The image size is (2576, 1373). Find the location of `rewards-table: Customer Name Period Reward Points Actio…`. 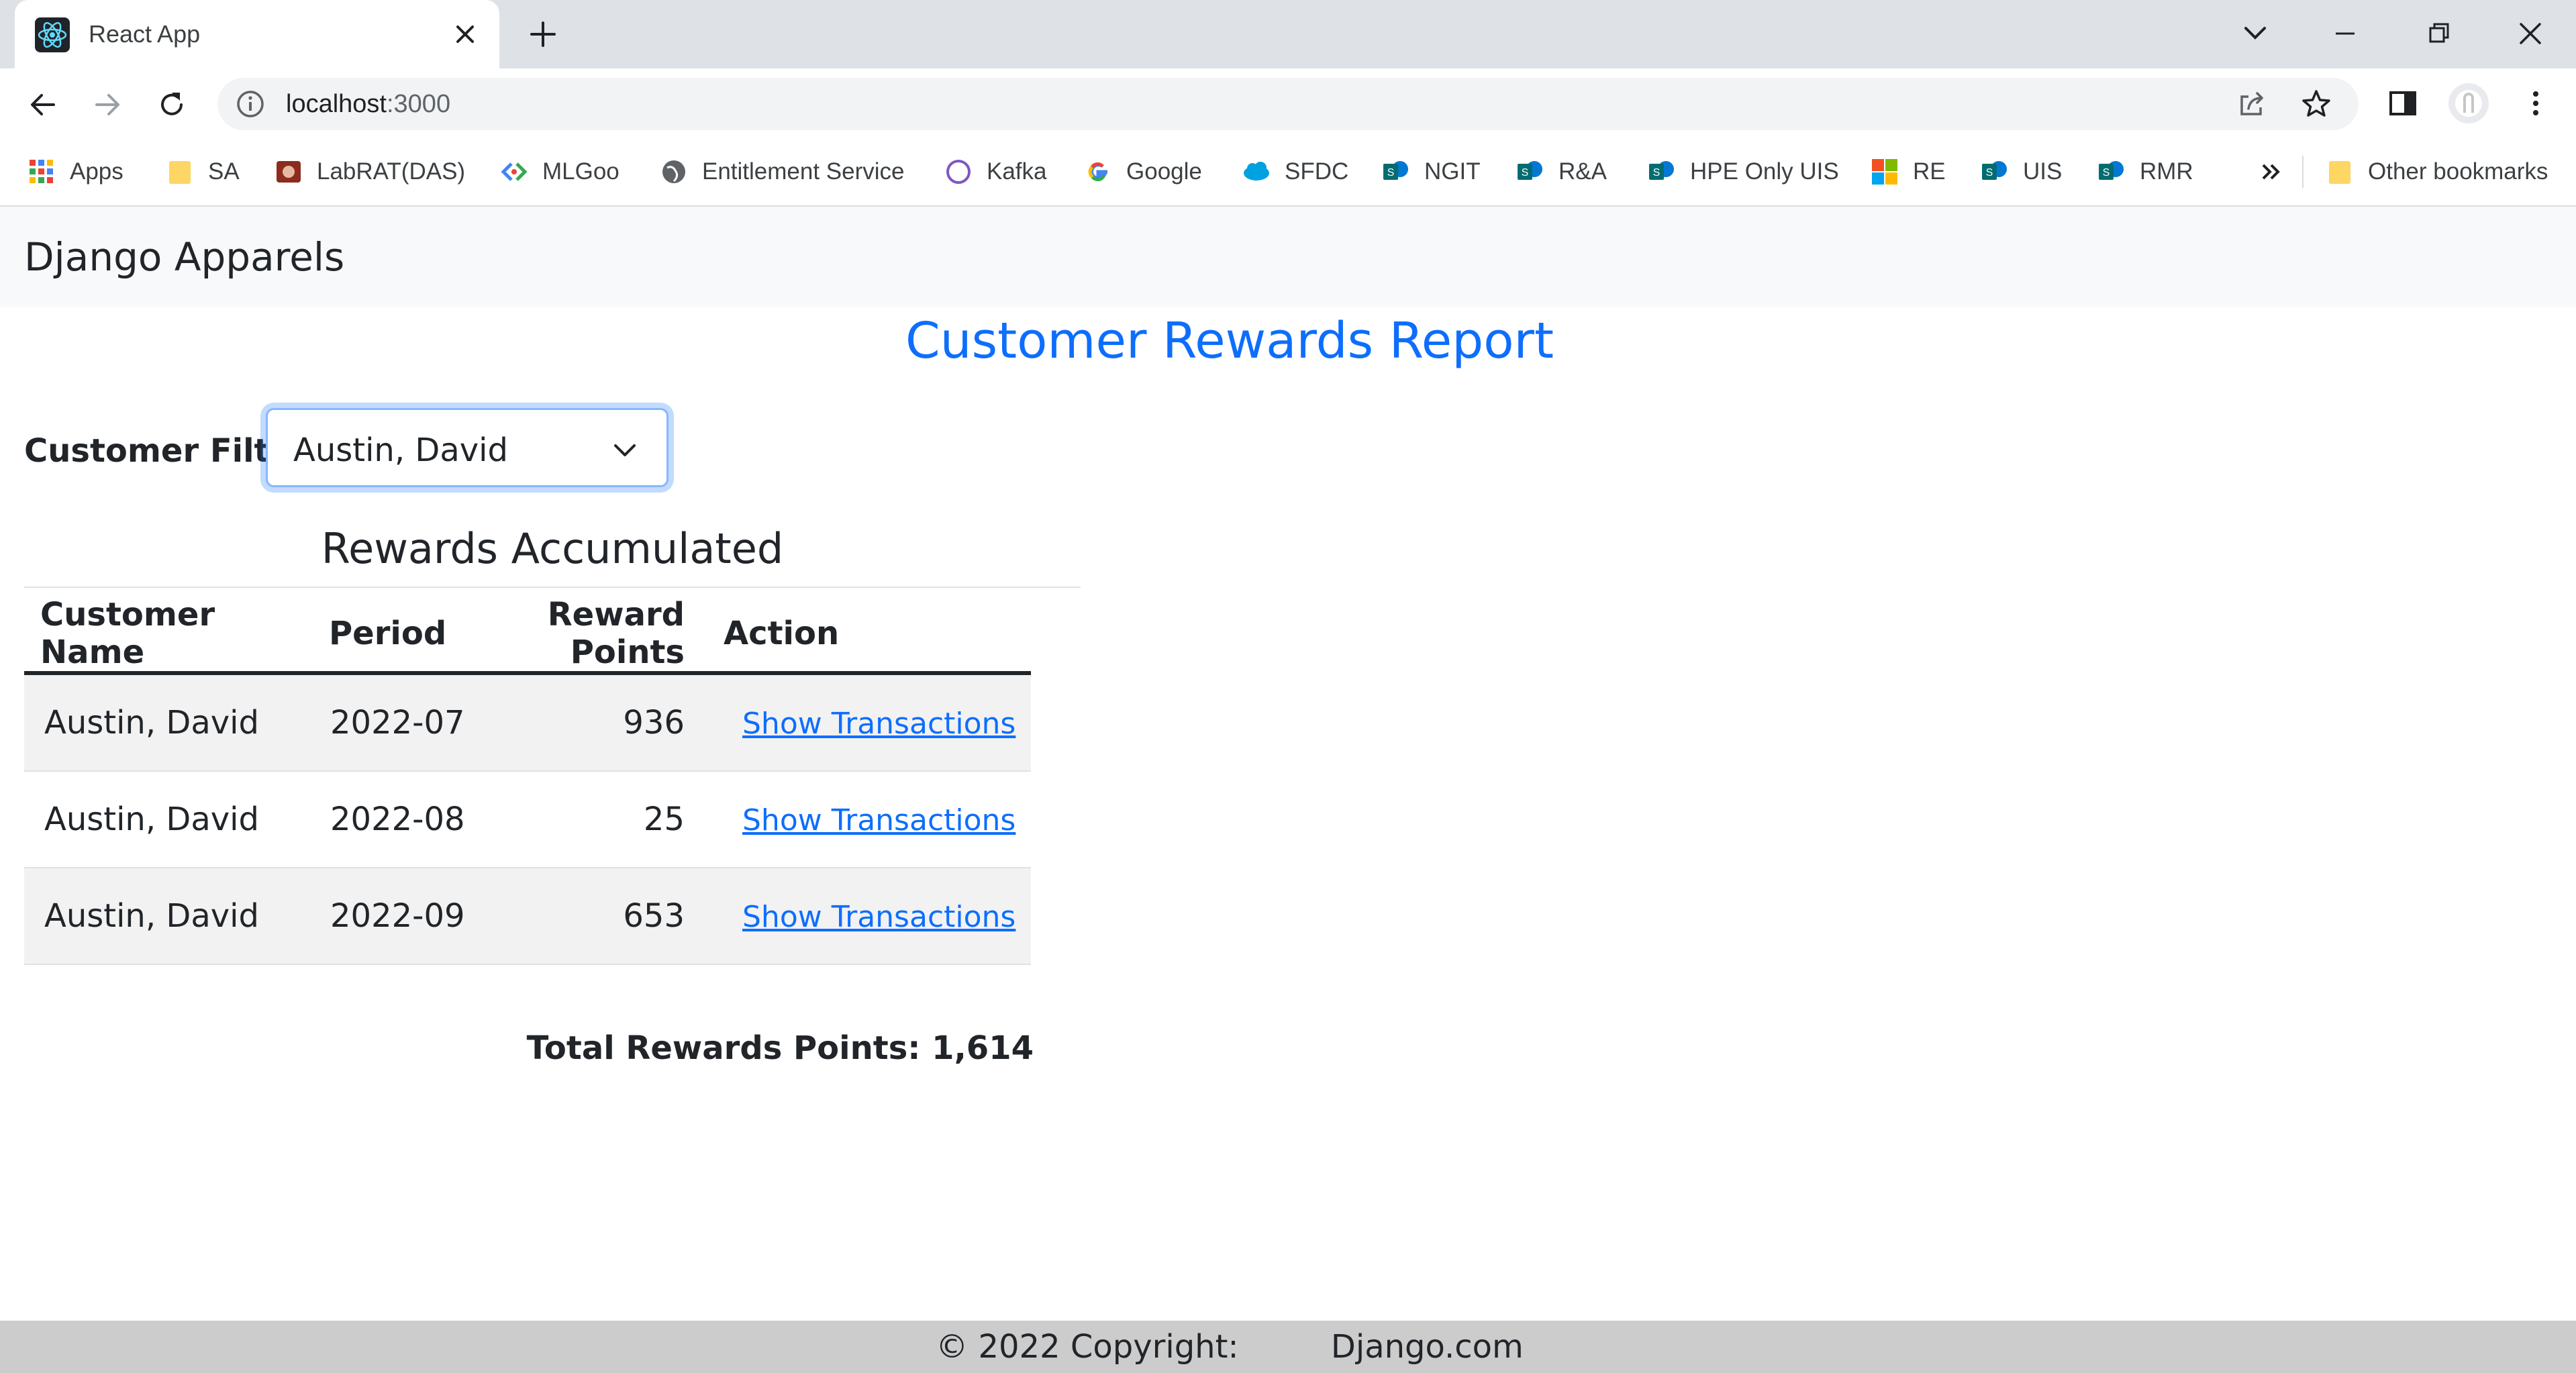

rewards-table: Customer Name Period Reward Points Actio… is located at coordinates (527, 780).